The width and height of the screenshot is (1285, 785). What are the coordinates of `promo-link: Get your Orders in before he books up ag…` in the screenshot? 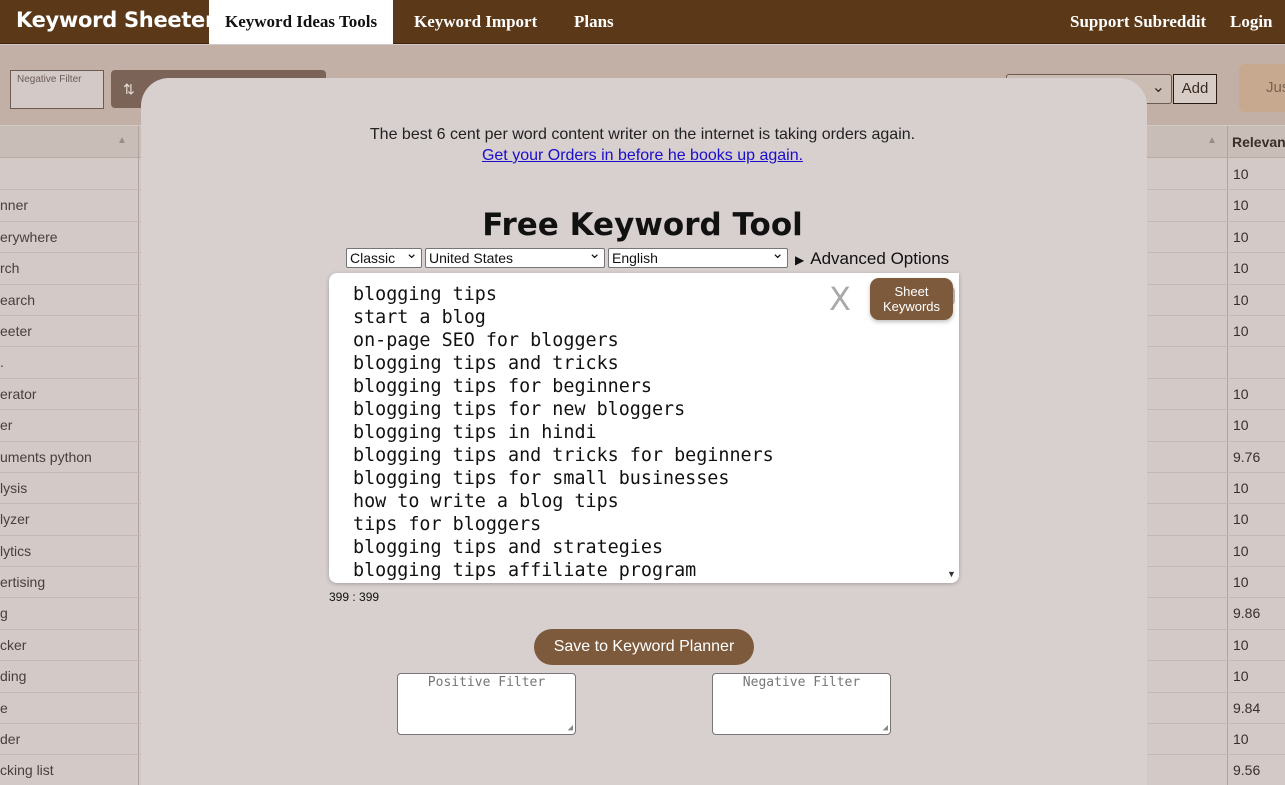 It's located at (642, 155).